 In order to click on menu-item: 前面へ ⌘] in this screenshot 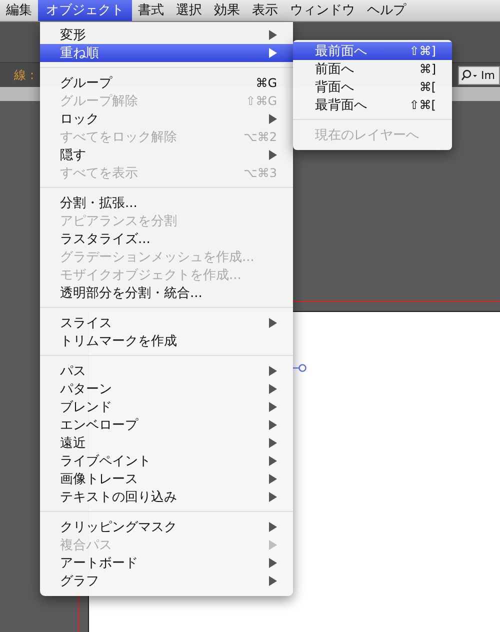, I will do `click(372, 69)`.